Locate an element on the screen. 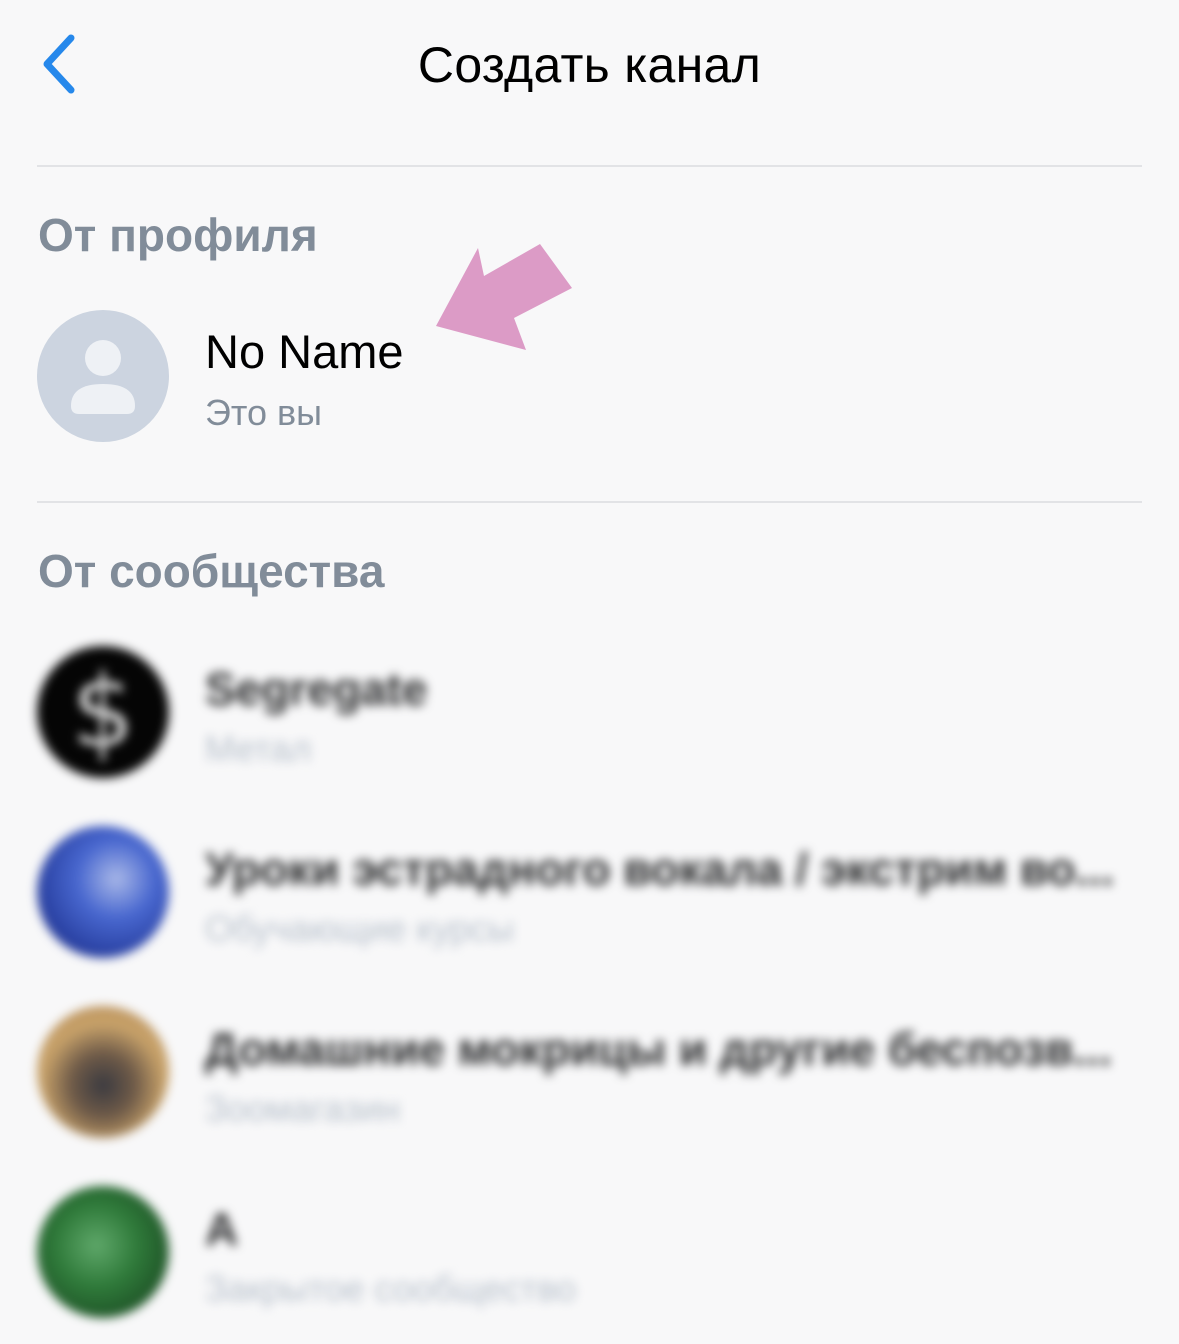 Image resolution: width=1179 pixels, height=1344 pixels. community-avatar: $ is located at coordinates (103, 712).